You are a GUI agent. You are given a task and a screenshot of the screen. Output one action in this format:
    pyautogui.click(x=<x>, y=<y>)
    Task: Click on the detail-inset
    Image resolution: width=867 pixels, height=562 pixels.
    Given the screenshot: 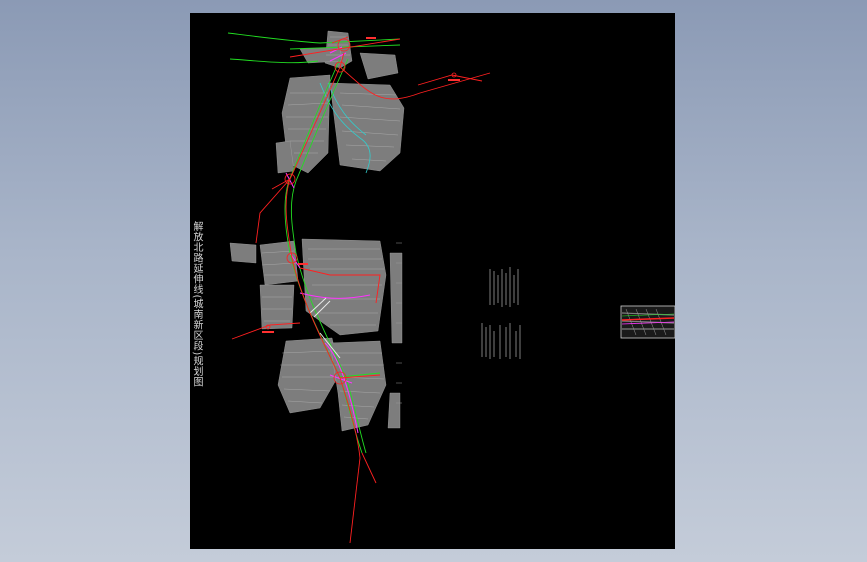 What is the action you would take?
    pyautogui.click(x=647, y=322)
    